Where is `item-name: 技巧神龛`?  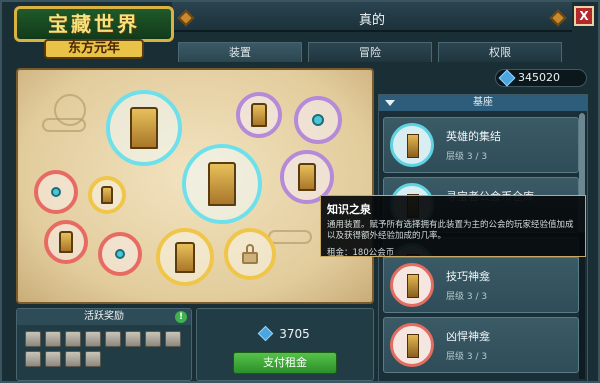 item-name: 技巧神龛 is located at coordinates (468, 276).